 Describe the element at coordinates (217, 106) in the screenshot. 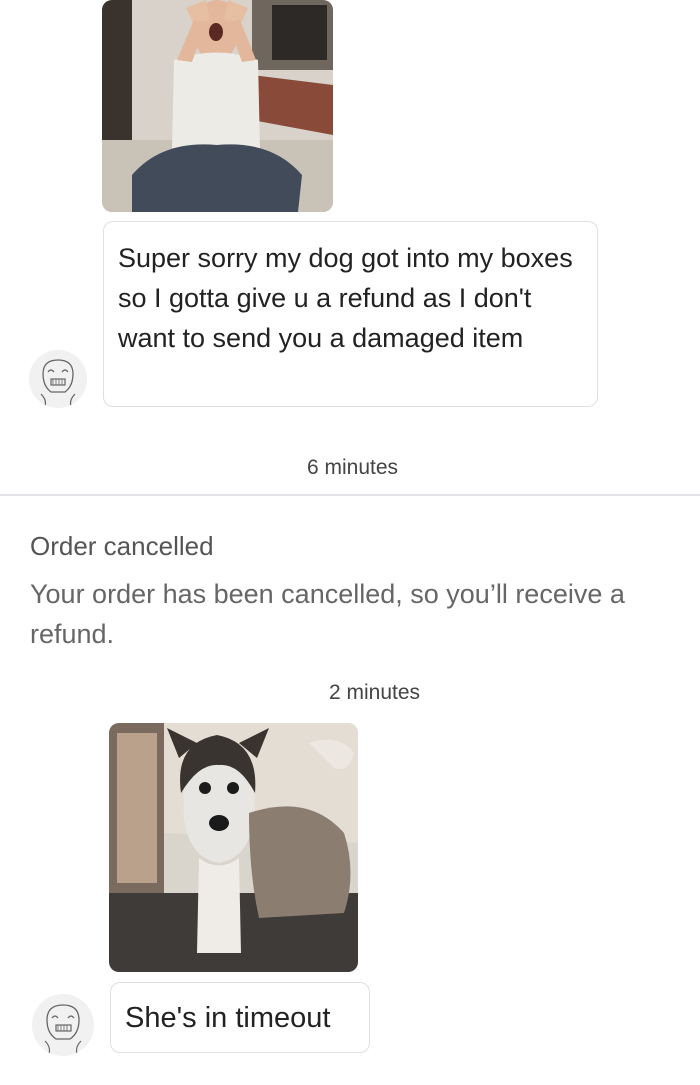

I see `person-screaming-photo` at that location.